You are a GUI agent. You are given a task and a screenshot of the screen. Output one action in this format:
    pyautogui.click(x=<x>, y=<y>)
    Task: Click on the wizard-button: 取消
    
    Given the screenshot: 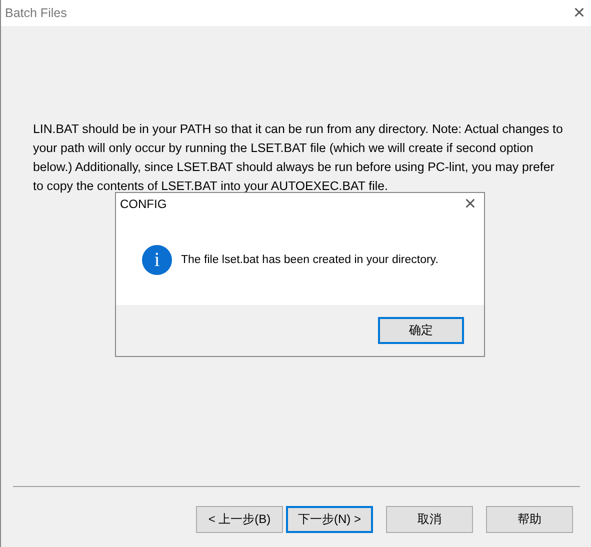 What is the action you would take?
    pyautogui.click(x=429, y=519)
    